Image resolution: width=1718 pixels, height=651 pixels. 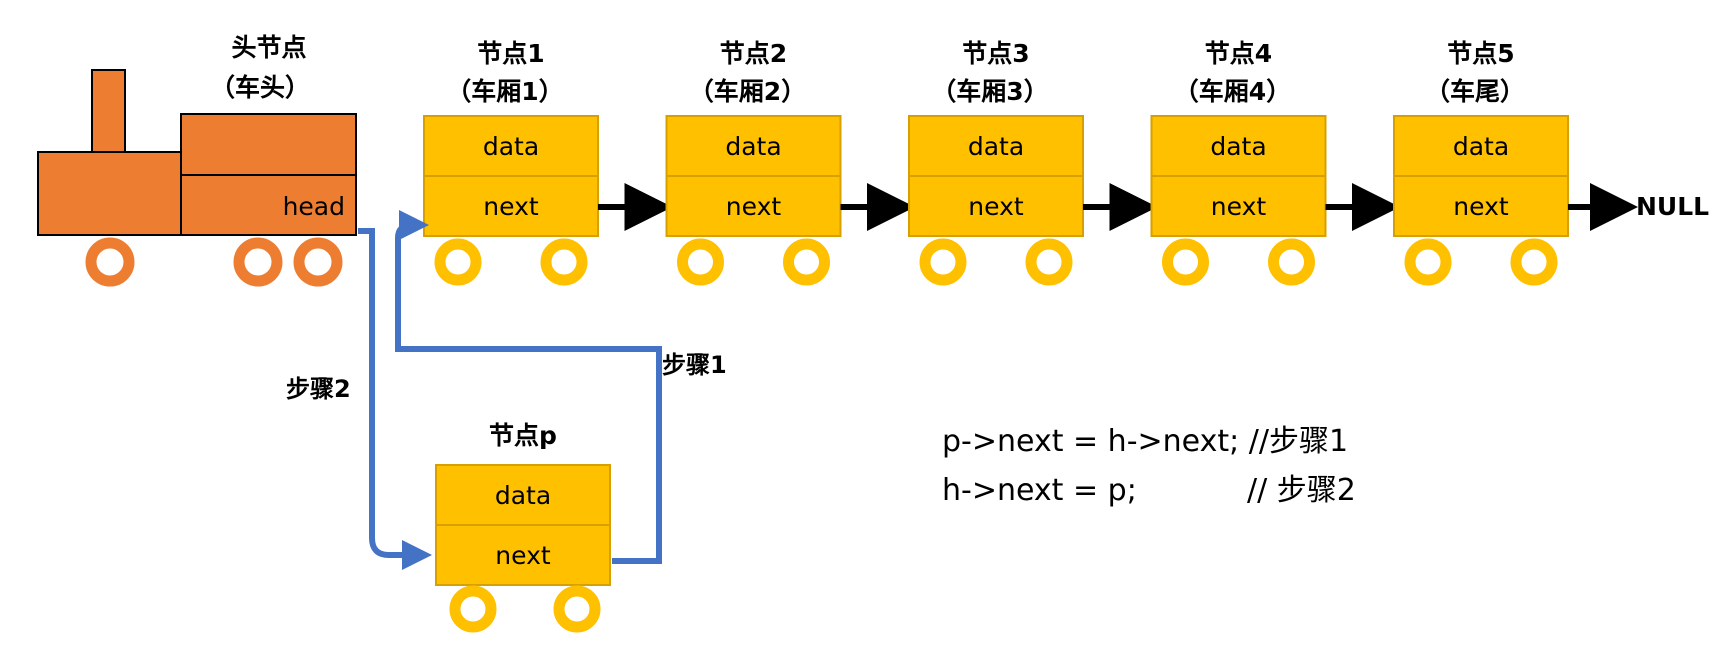 What do you see at coordinates (314, 206) in the screenshot?
I see `head-field-label: head` at bounding box center [314, 206].